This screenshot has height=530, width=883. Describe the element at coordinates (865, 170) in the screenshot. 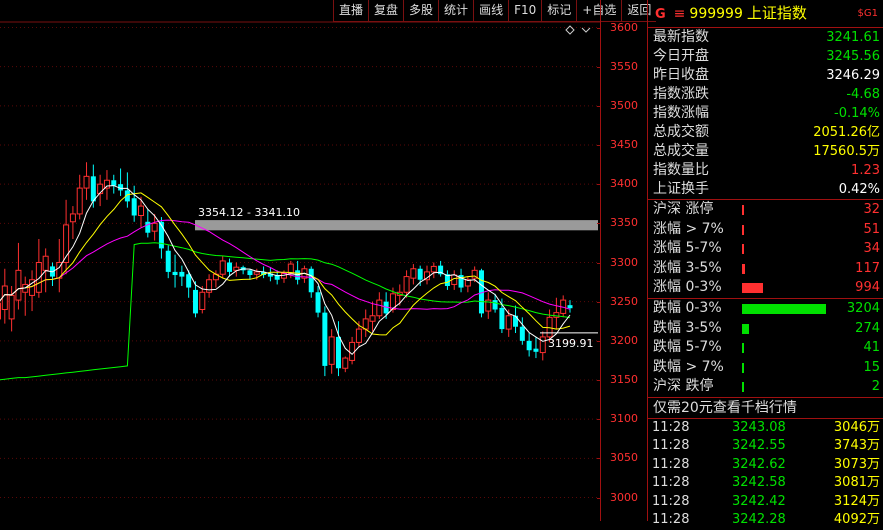

I see `quote-value: 1.23` at that location.